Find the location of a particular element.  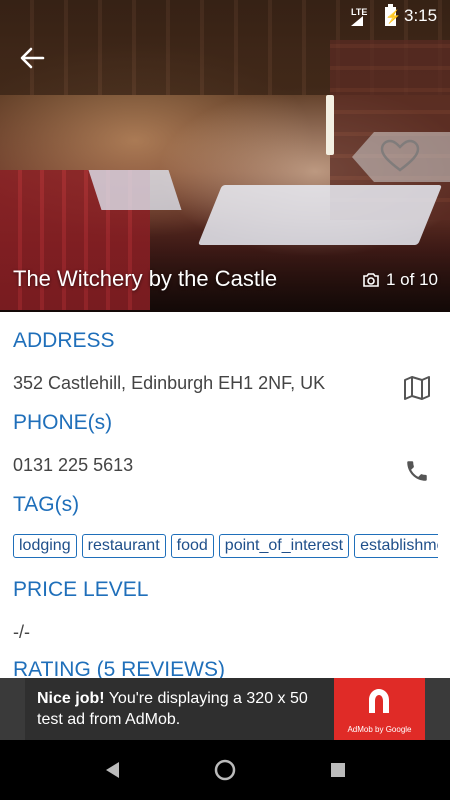

hero-candle is located at coordinates (330, 125).